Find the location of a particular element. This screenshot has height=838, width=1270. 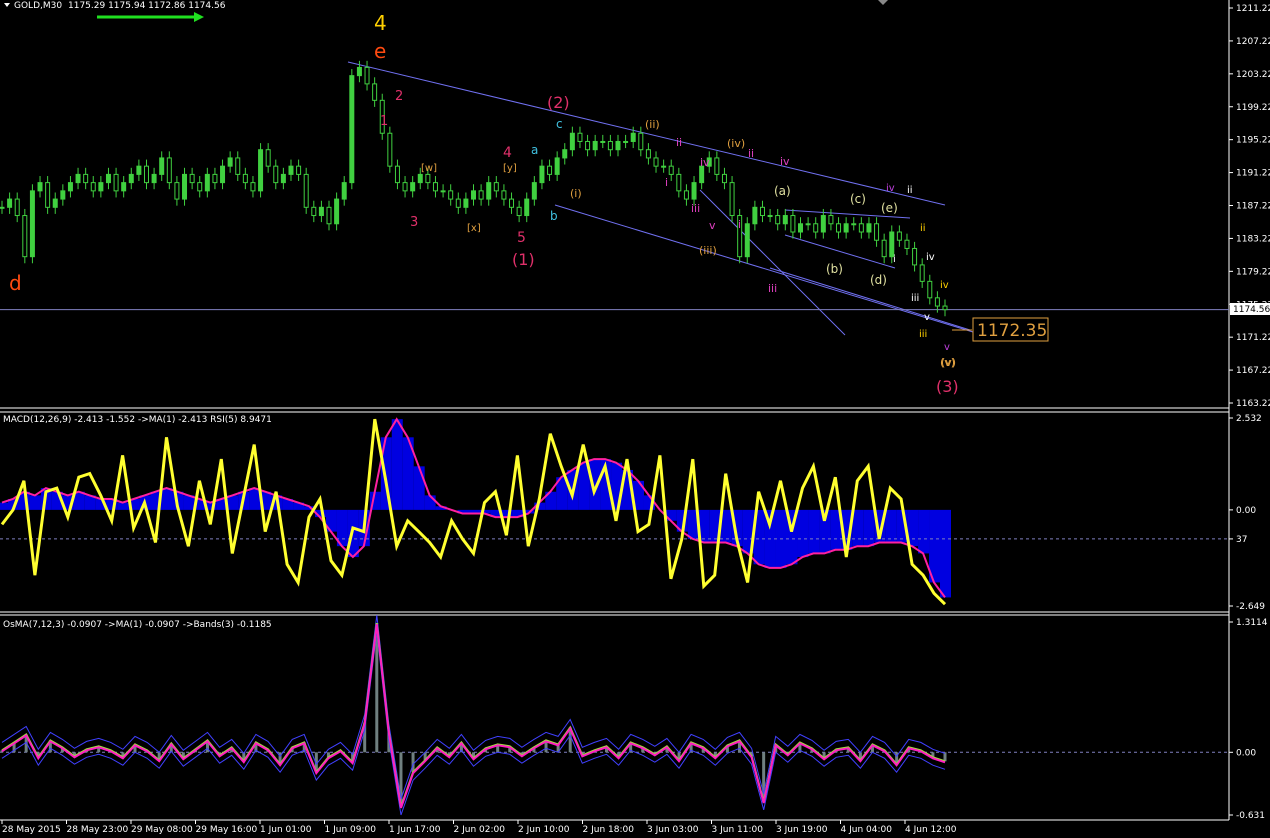

wave-label: ii is located at coordinates (923, 228).